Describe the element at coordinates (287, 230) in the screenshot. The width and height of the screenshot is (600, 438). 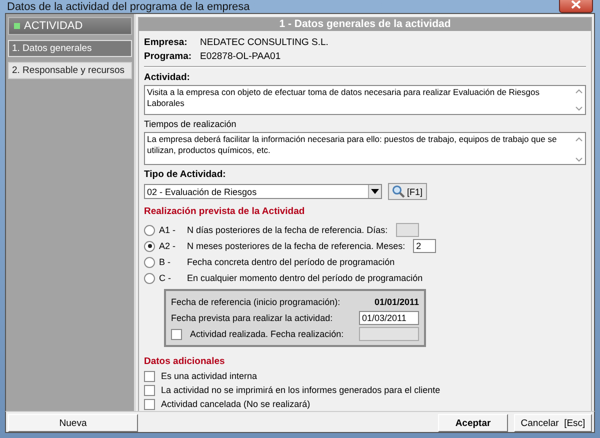
I see `option-label: N días posteriores de la fecha de referencia. Días:` at that location.